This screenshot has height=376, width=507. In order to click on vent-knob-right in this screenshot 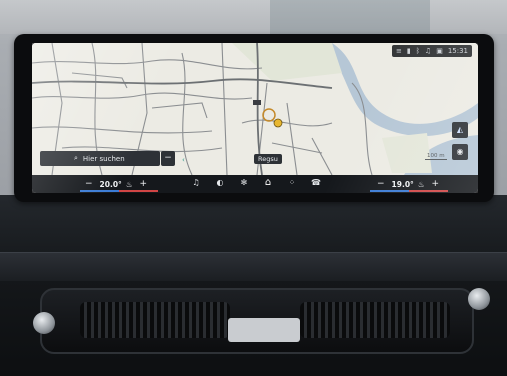, I will do `click(479, 299)`.